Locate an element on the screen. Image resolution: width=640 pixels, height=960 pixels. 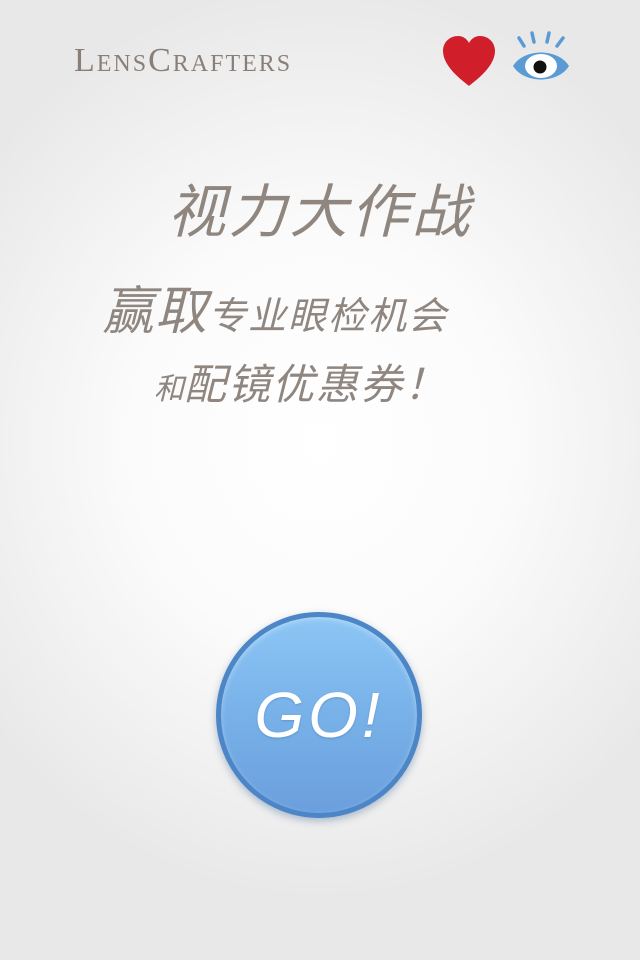
go-button-label: GO! is located at coordinates (319, 715).